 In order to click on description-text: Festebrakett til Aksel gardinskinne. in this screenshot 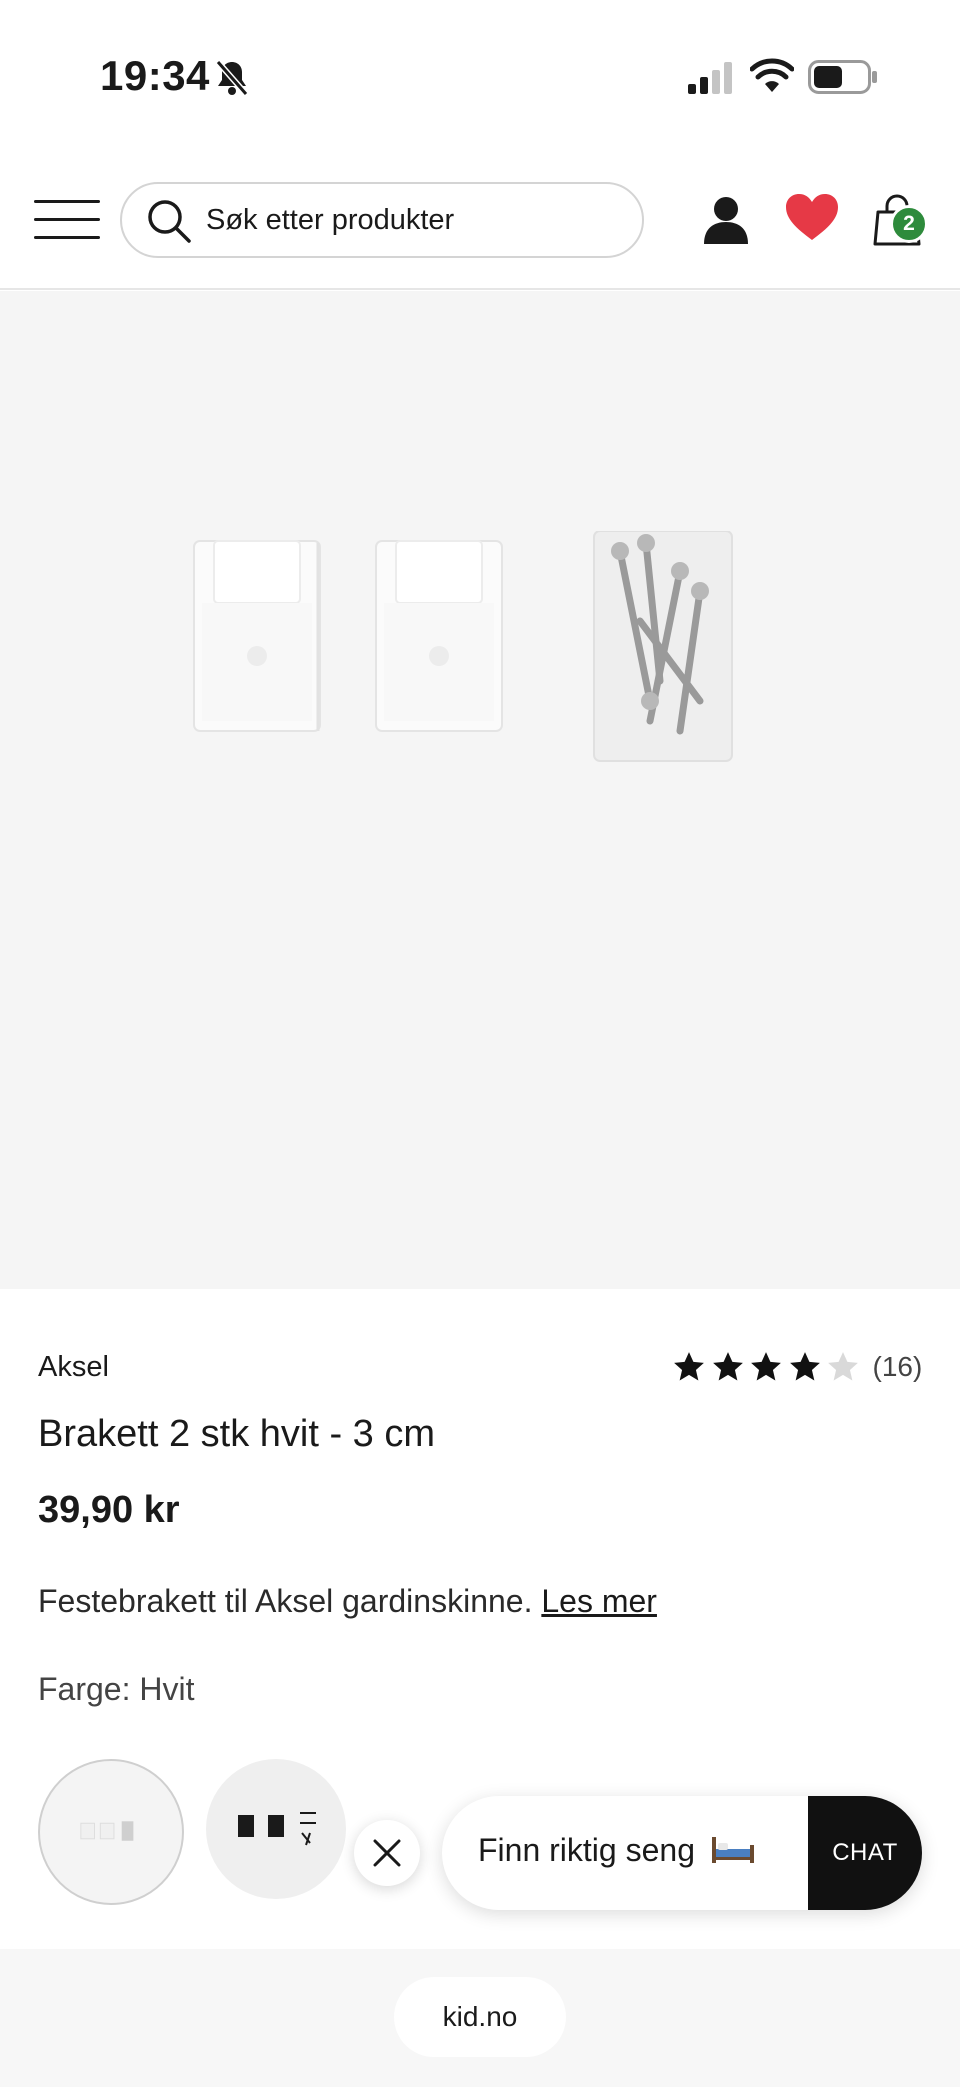, I will do `click(285, 1601)`.